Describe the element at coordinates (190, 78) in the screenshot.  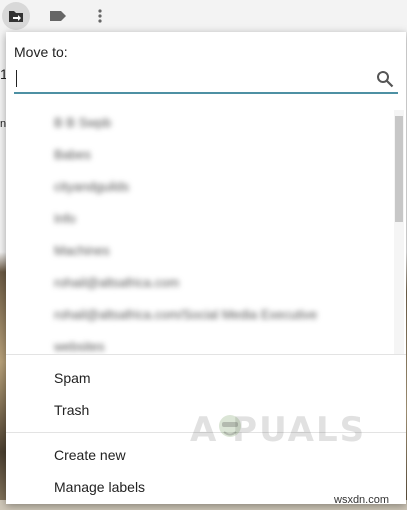
I see `search-input` at that location.